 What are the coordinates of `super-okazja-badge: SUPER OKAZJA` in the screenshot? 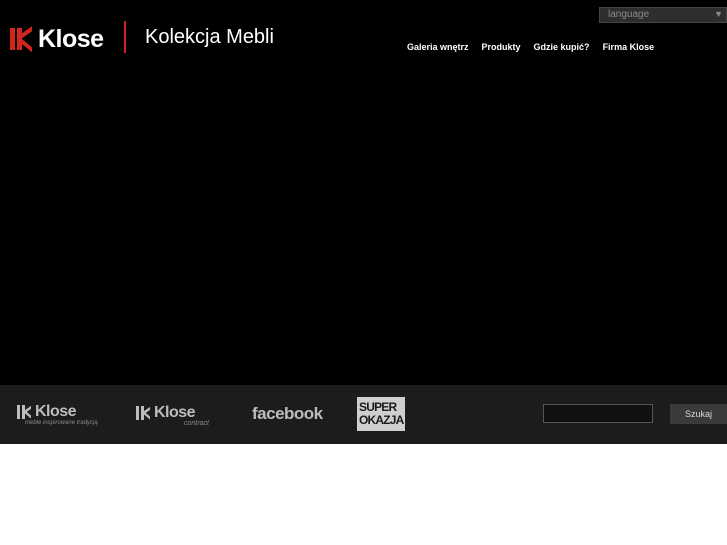 It's located at (385, 414).